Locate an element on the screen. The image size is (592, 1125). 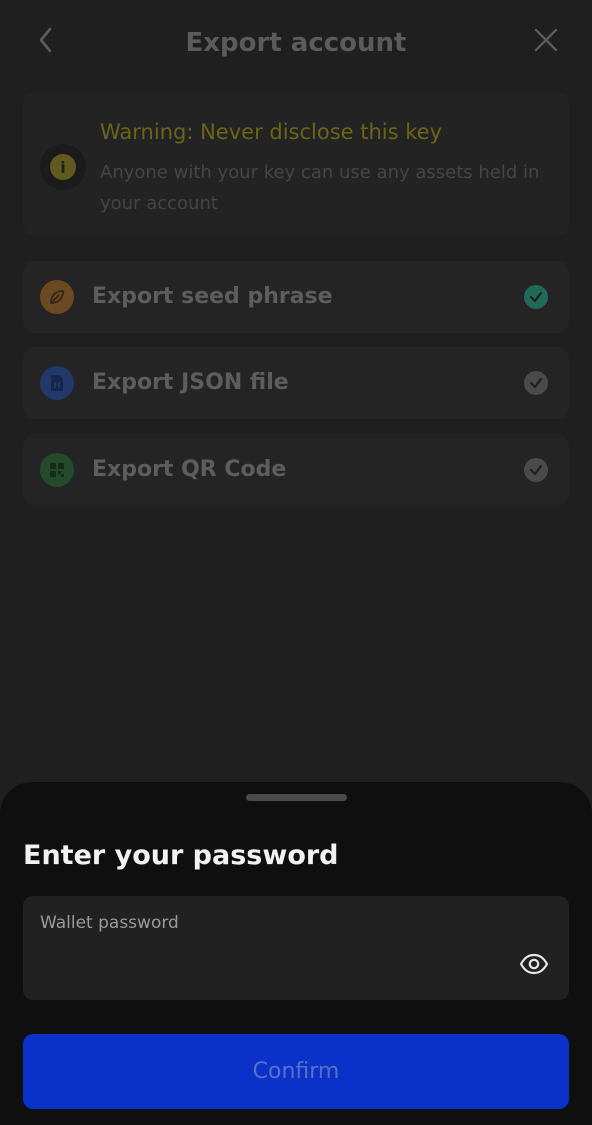
close-button is located at coordinates (546, 40).